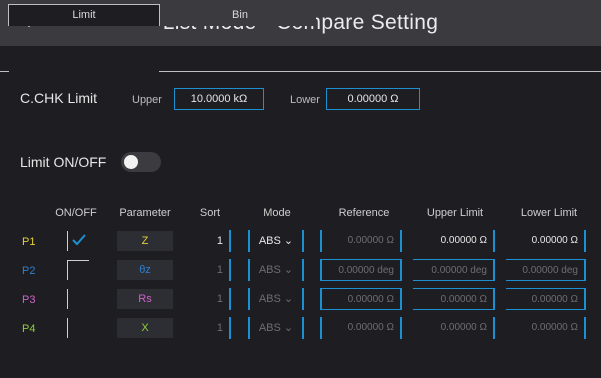  I want to click on cchk-upper-label: Upper, so click(147, 100).